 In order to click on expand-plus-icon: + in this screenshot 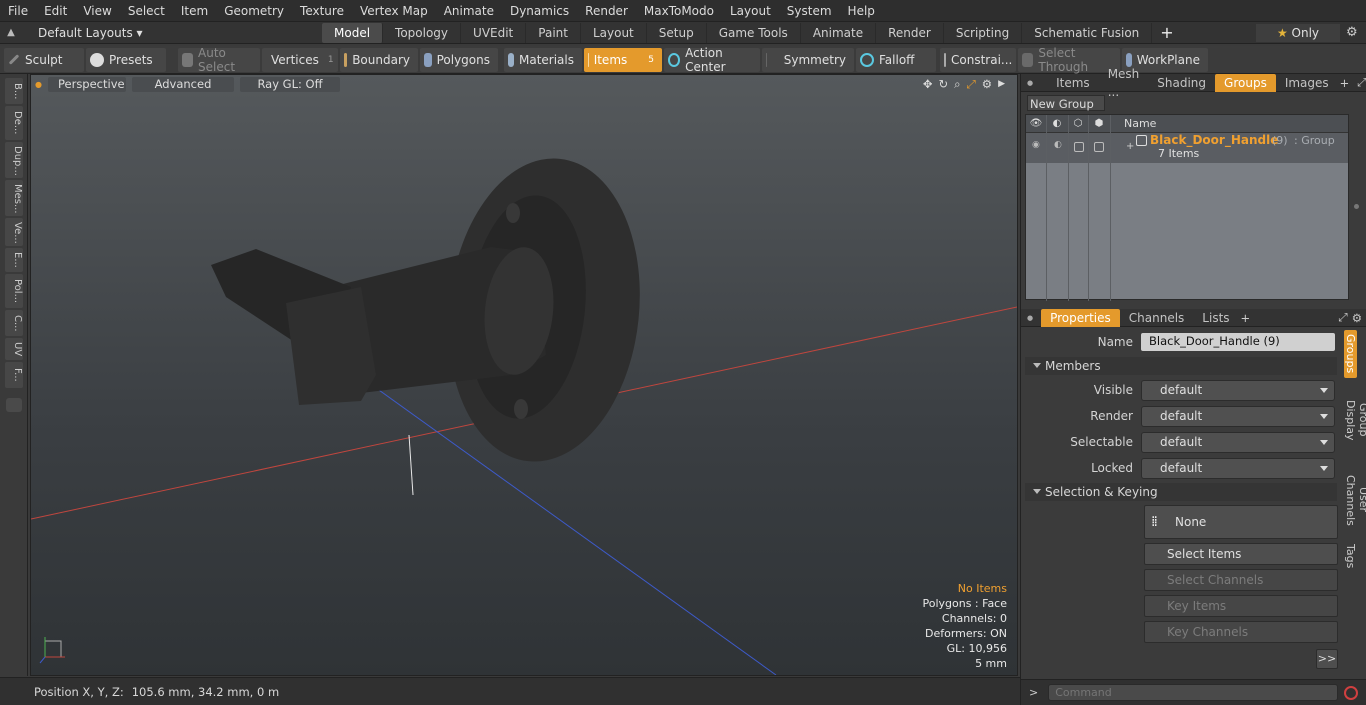, I will do `click(1130, 146)`.